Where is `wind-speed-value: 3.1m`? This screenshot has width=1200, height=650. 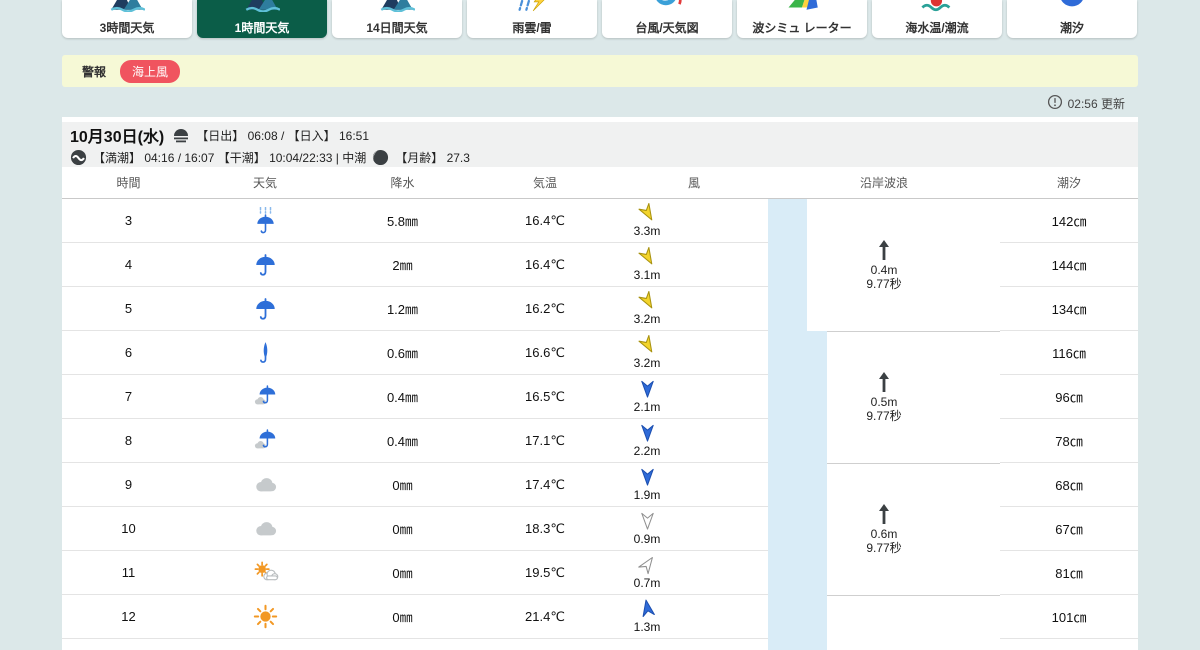
wind-speed-value: 3.1m is located at coordinates (647, 275).